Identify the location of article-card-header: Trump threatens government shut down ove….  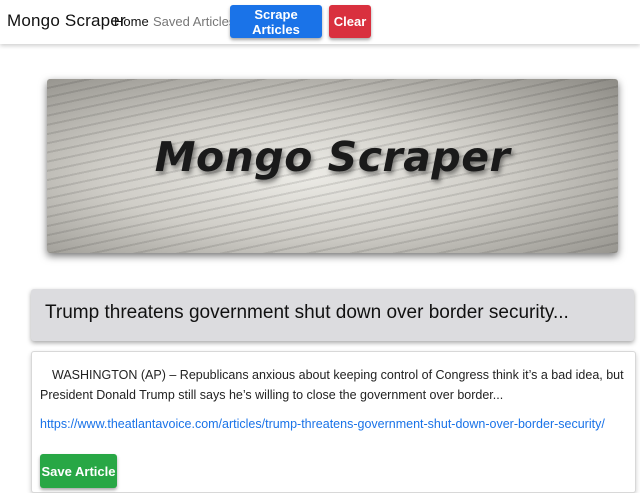
(332, 315).